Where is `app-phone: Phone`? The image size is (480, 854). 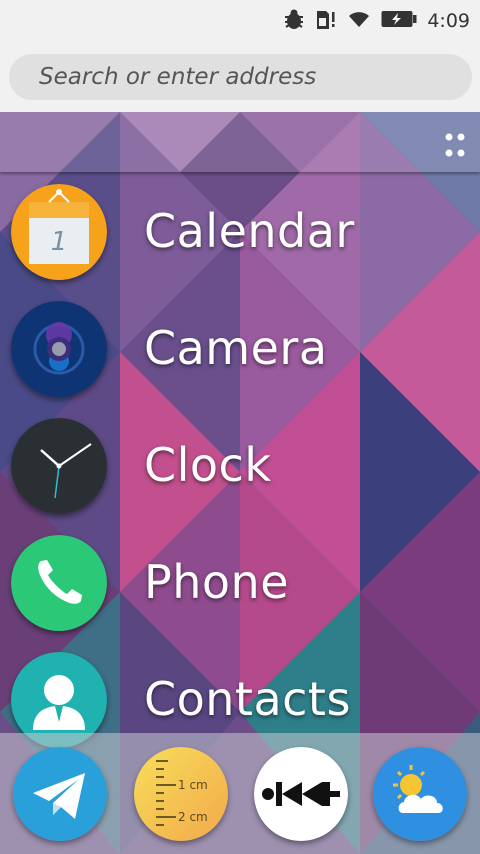
app-phone: Phone is located at coordinates (240, 591).